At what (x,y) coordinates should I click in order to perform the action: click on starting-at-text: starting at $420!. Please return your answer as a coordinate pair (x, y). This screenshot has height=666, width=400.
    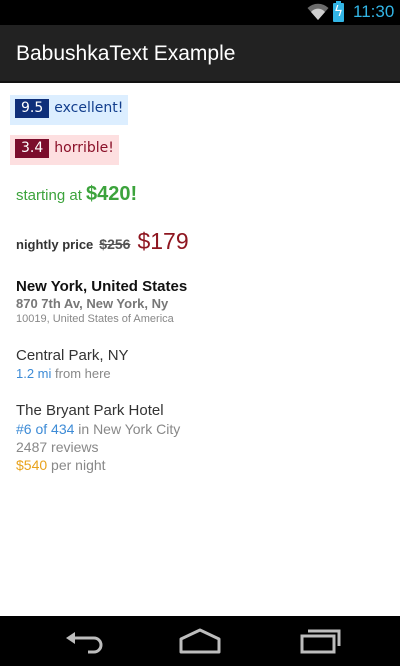
    Looking at the image, I should click on (76, 194).